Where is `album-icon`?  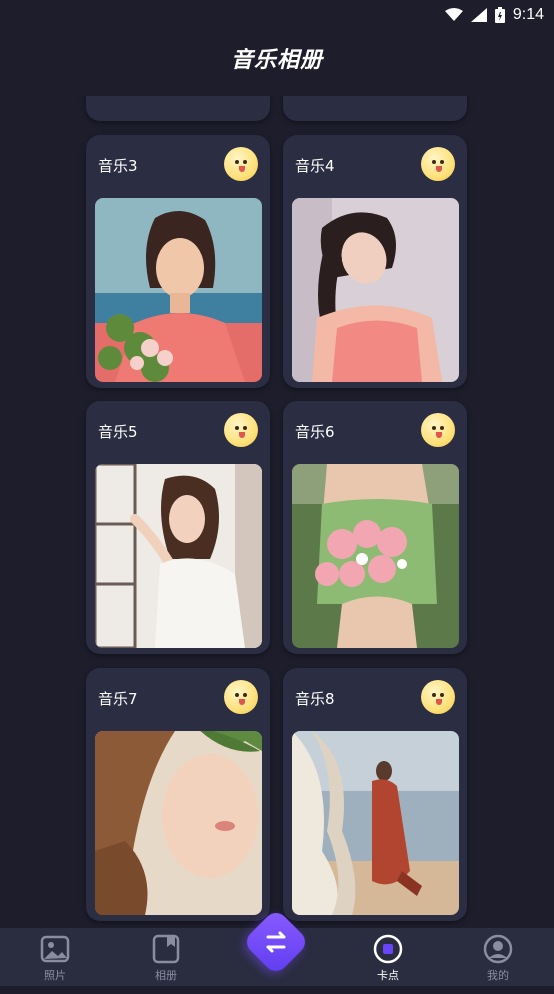 album-icon is located at coordinates (166, 949).